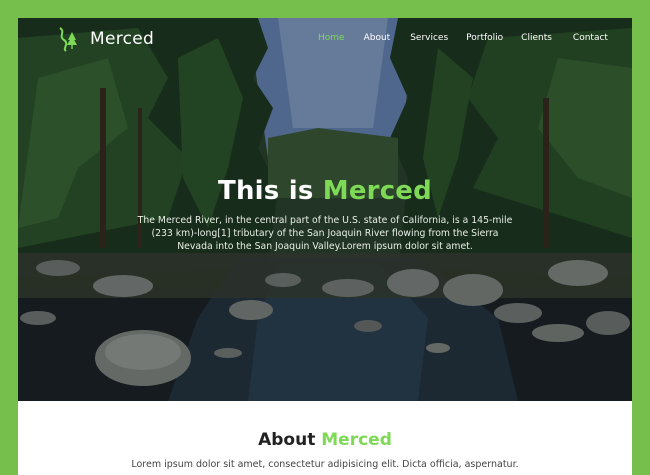 The height and width of the screenshot is (475, 650). What do you see at coordinates (377, 38) in the screenshot?
I see `nav-item-about: About` at bounding box center [377, 38].